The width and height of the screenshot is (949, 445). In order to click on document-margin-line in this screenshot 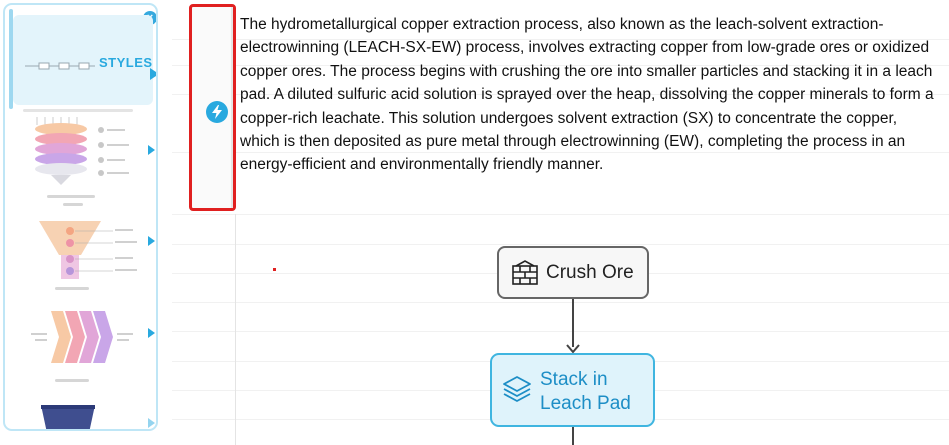, I will do `click(235, 329)`.